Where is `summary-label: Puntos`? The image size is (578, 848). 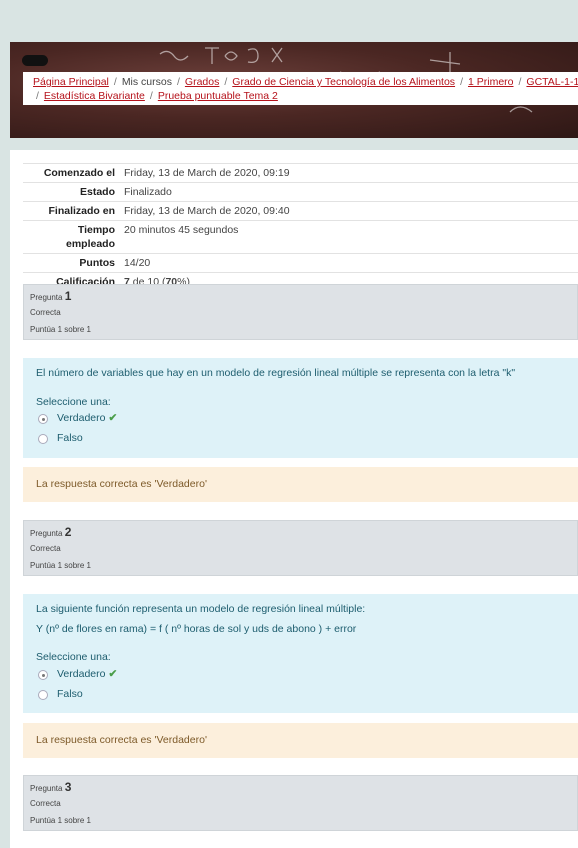 summary-label: Puntos is located at coordinates (73, 263).